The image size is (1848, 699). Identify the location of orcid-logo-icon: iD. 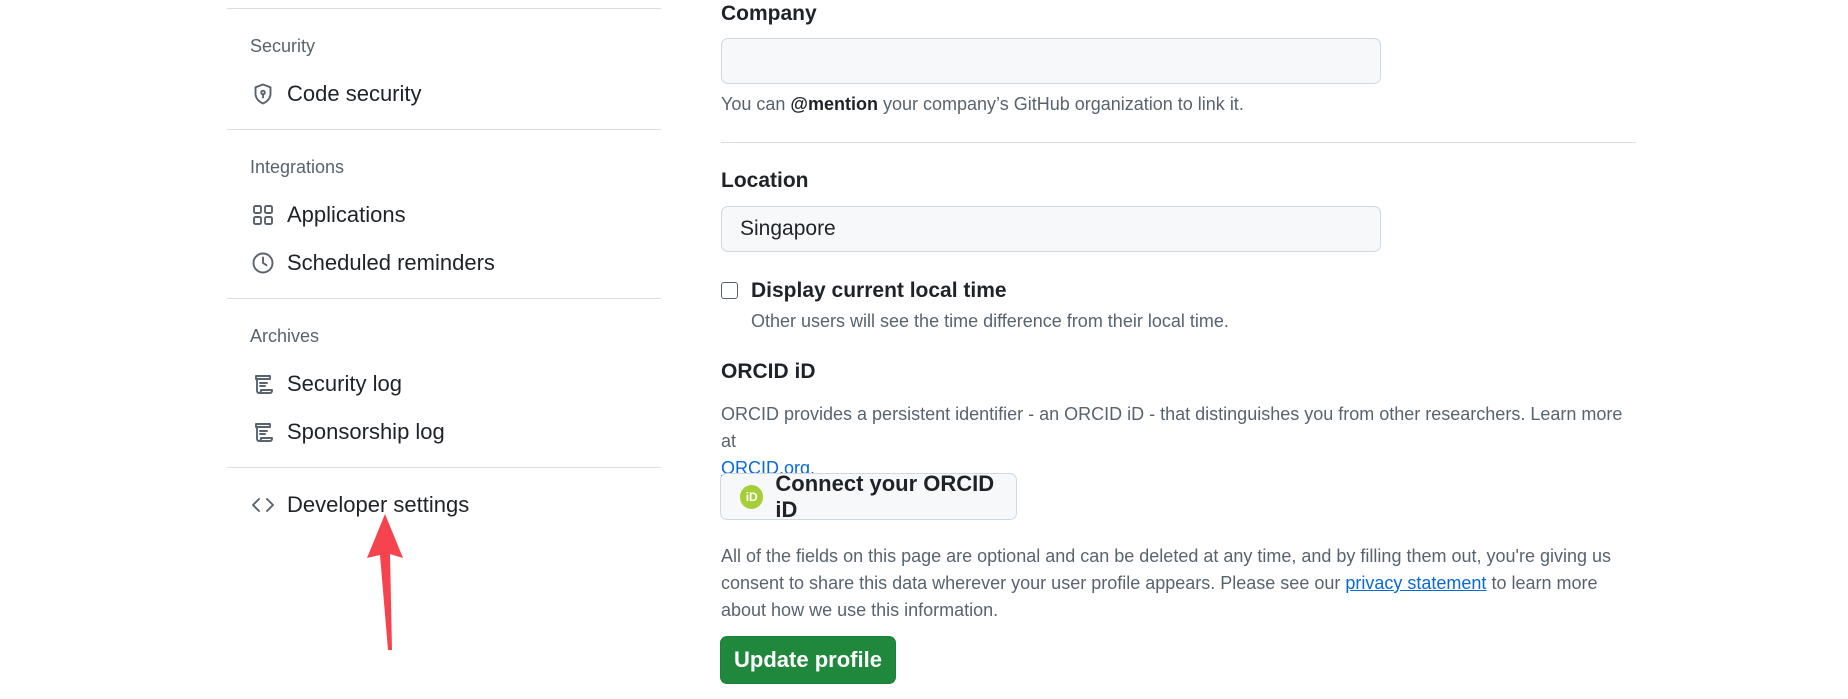
(752, 496).